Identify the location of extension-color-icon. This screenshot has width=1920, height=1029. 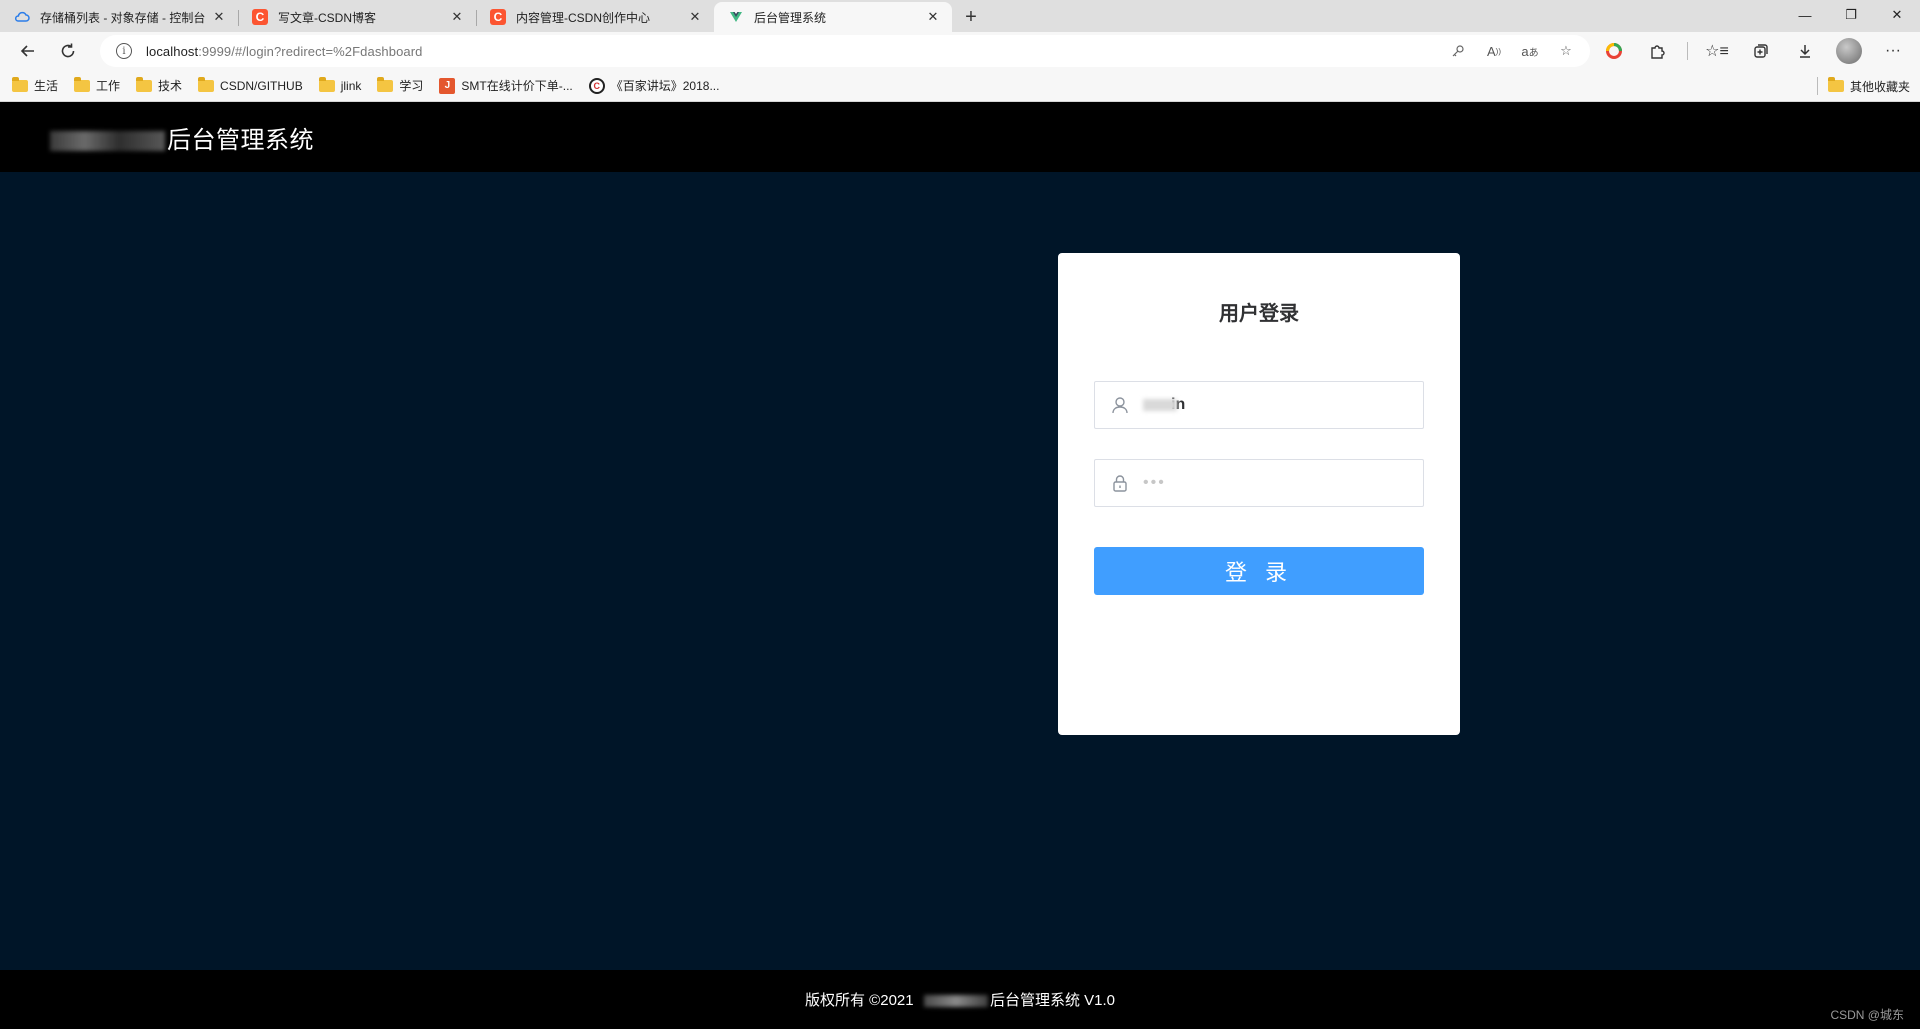
(1614, 51).